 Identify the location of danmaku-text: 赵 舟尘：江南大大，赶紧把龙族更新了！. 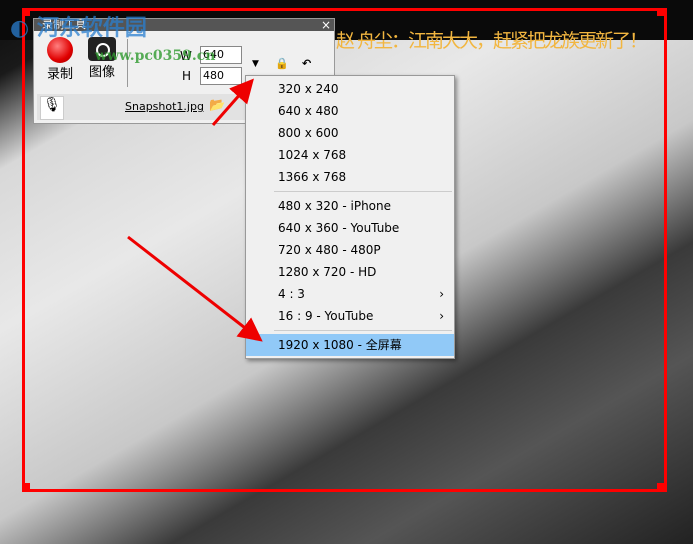
(492, 41).